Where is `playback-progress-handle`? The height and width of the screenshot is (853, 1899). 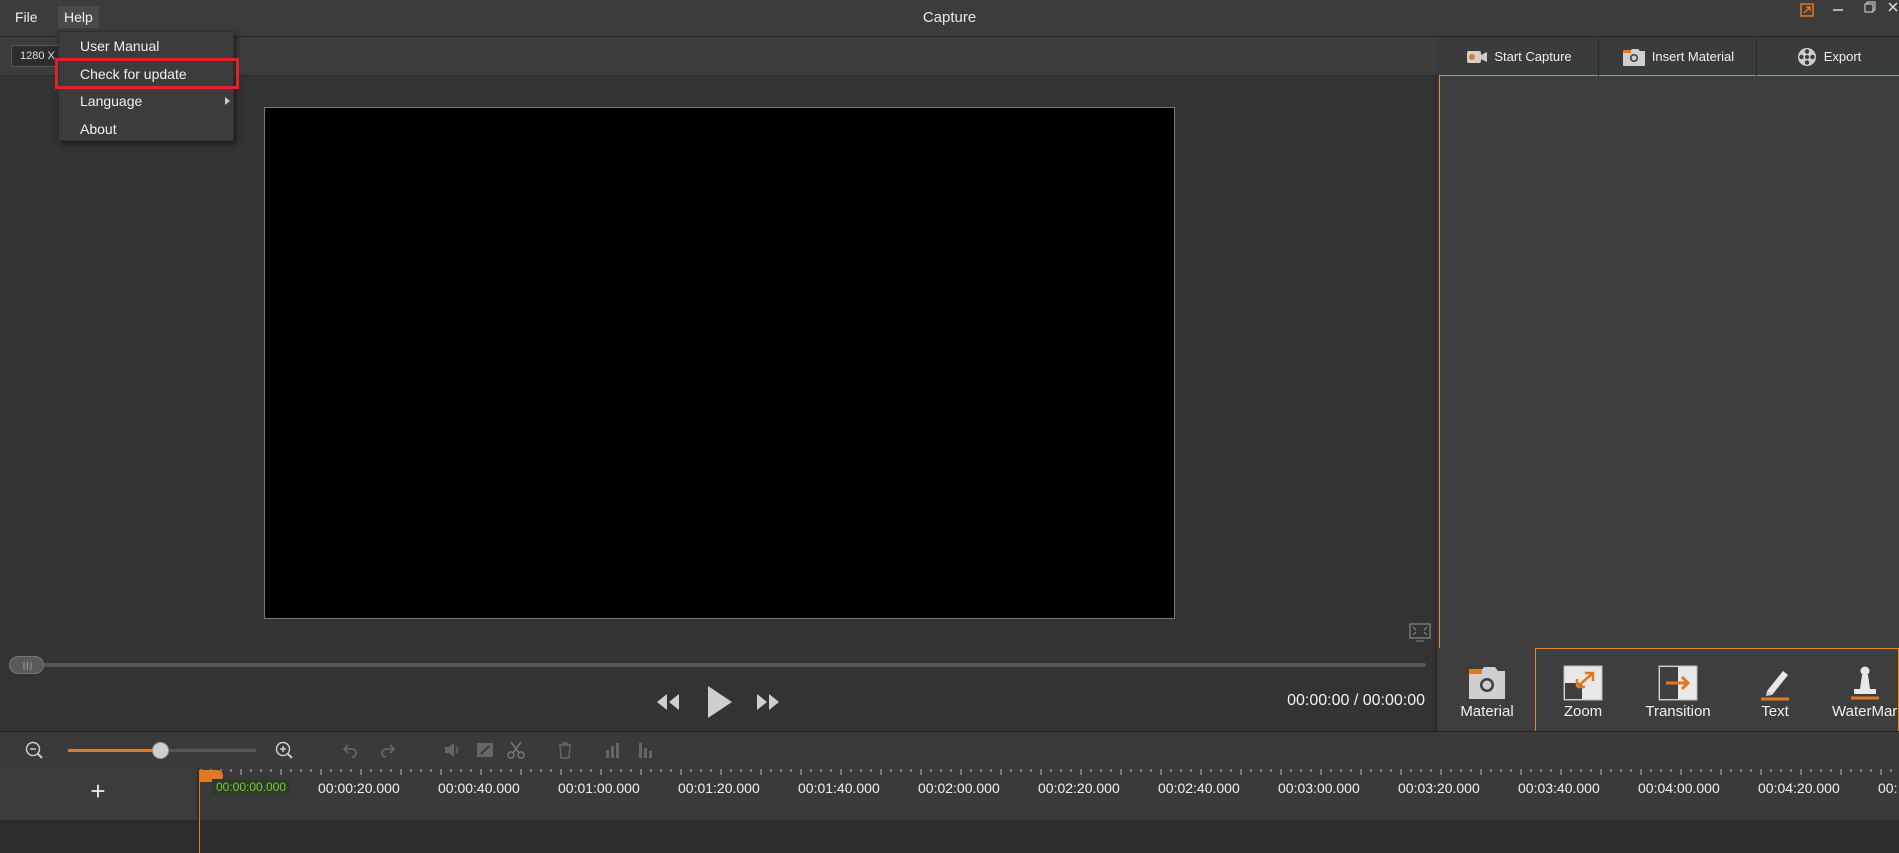 playback-progress-handle is located at coordinates (26, 665).